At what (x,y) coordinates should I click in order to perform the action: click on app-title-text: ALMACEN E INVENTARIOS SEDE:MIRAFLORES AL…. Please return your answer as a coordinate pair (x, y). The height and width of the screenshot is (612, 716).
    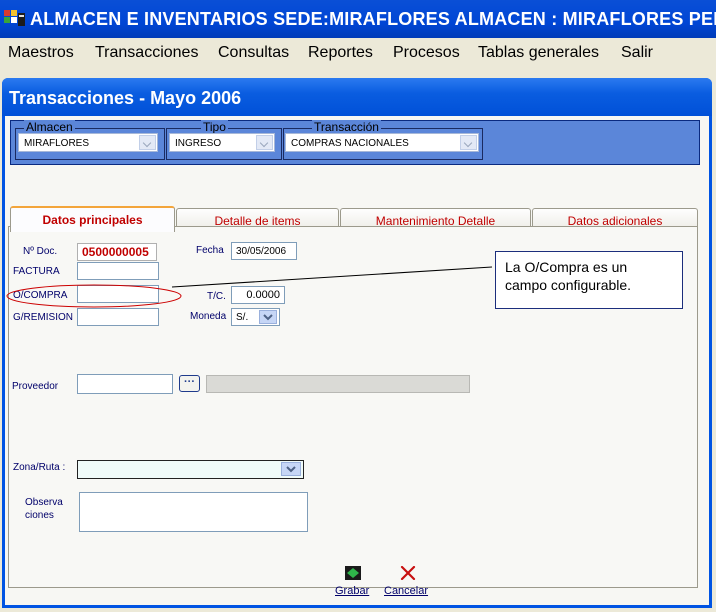
    Looking at the image, I should click on (373, 19).